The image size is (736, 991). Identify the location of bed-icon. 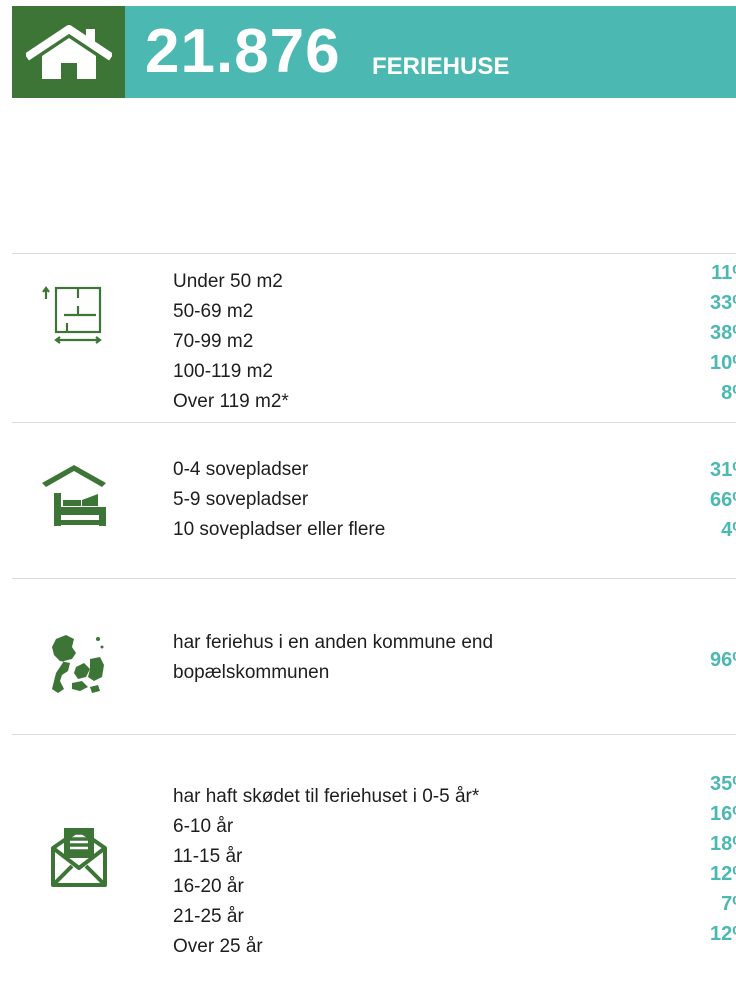
(74, 497).